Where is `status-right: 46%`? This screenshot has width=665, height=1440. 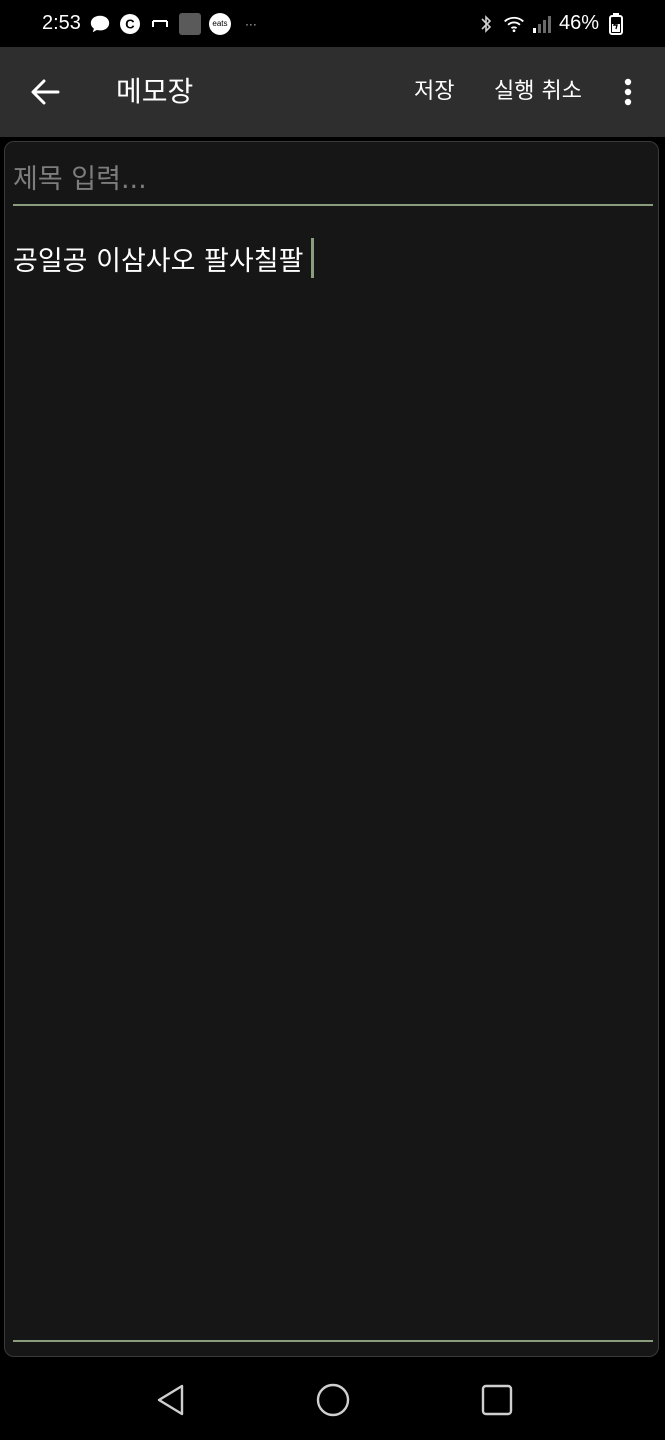 status-right: 46% is located at coordinates (551, 23).